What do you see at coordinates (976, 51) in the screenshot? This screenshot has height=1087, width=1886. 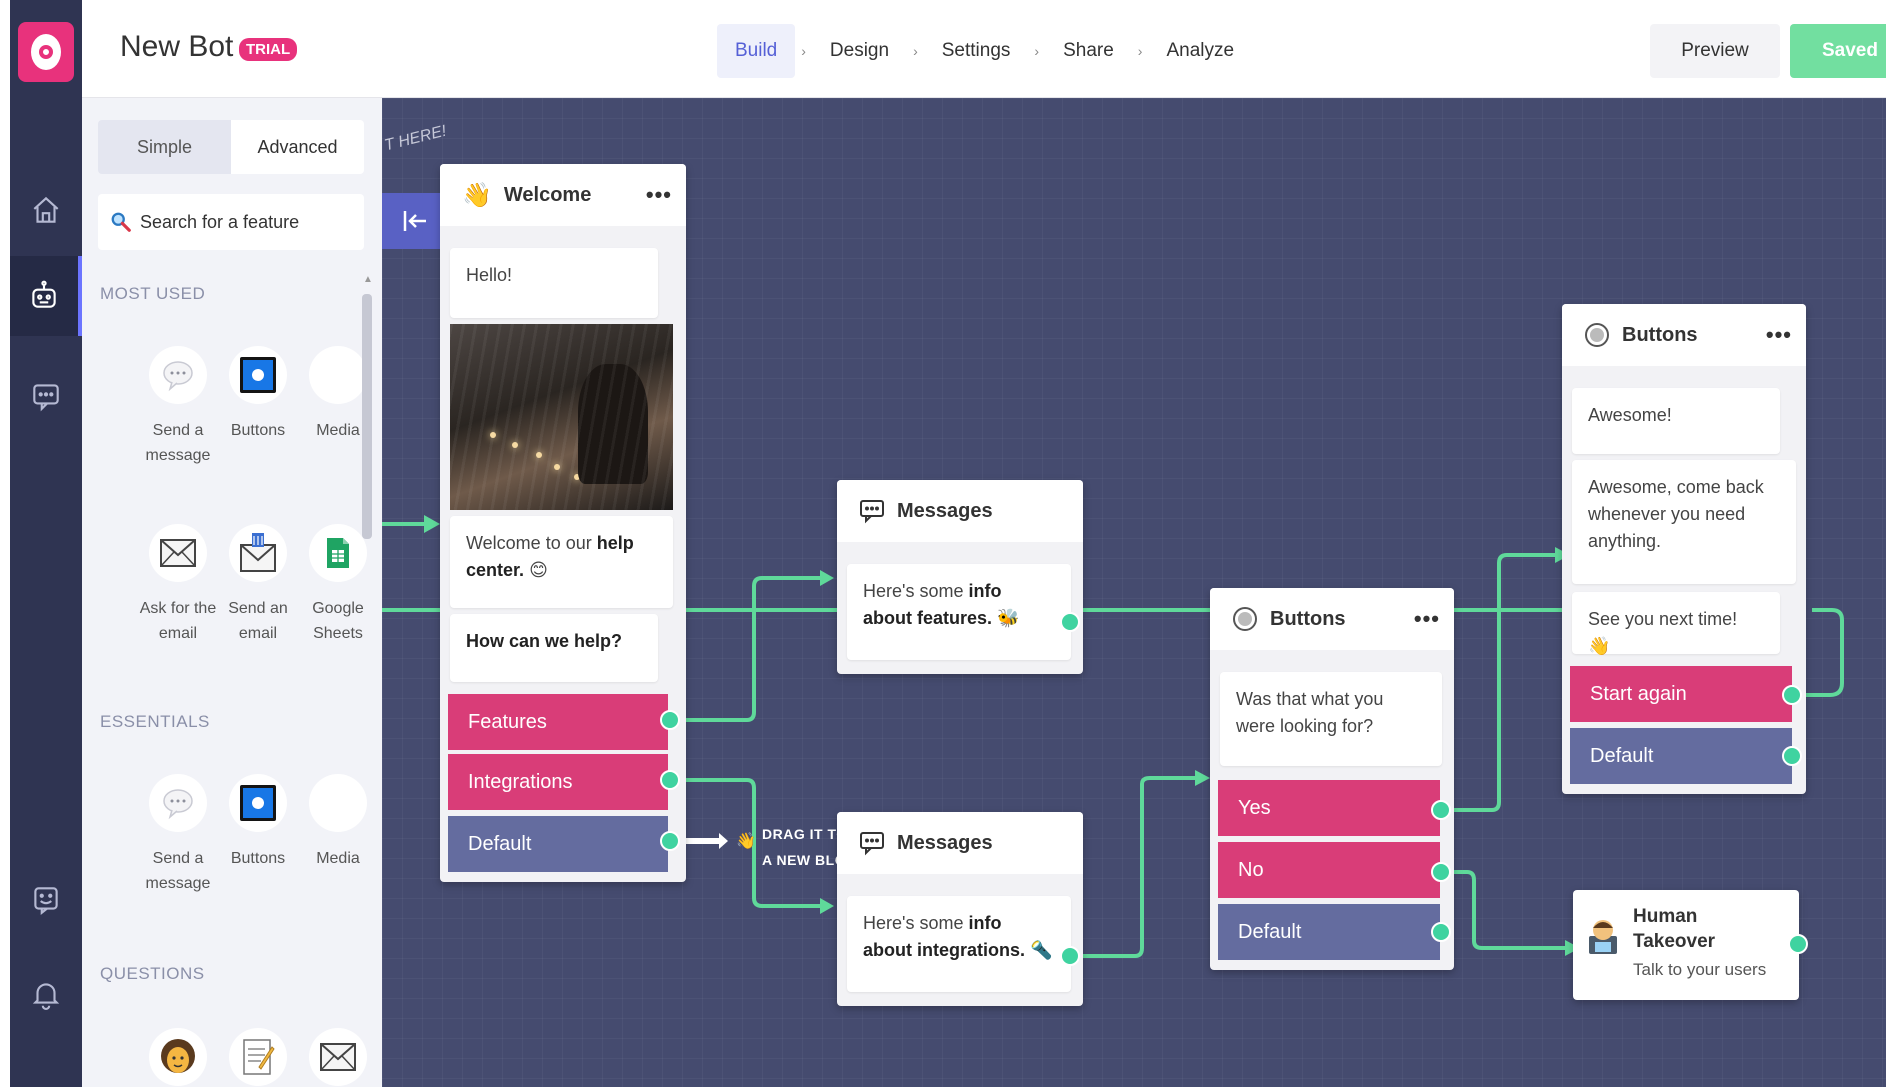 I see `tab-settings: Settings` at bounding box center [976, 51].